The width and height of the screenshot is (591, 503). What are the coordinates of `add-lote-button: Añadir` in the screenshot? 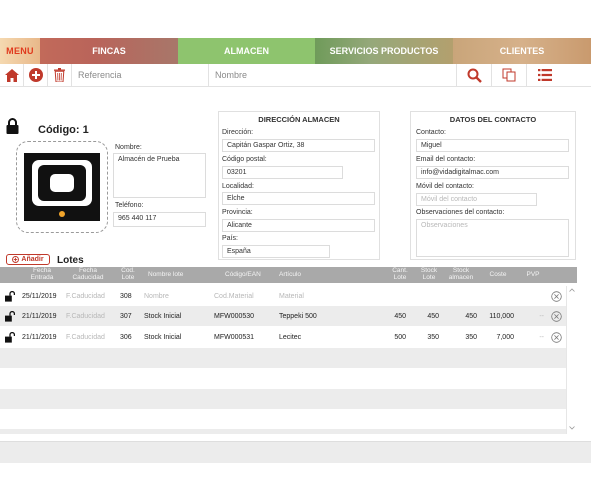 It's located at (28, 259).